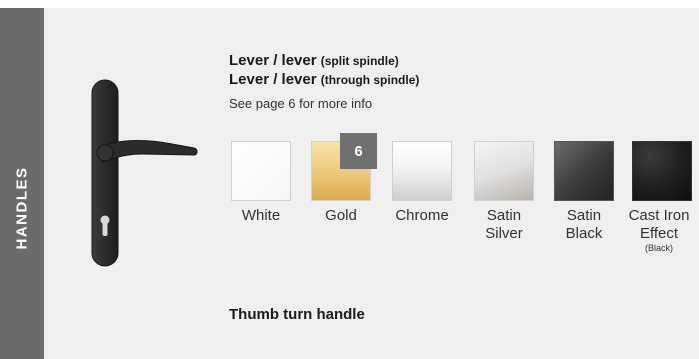  Describe the element at coordinates (584, 171) in the screenshot. I see `swatch-satin-black` at that location.